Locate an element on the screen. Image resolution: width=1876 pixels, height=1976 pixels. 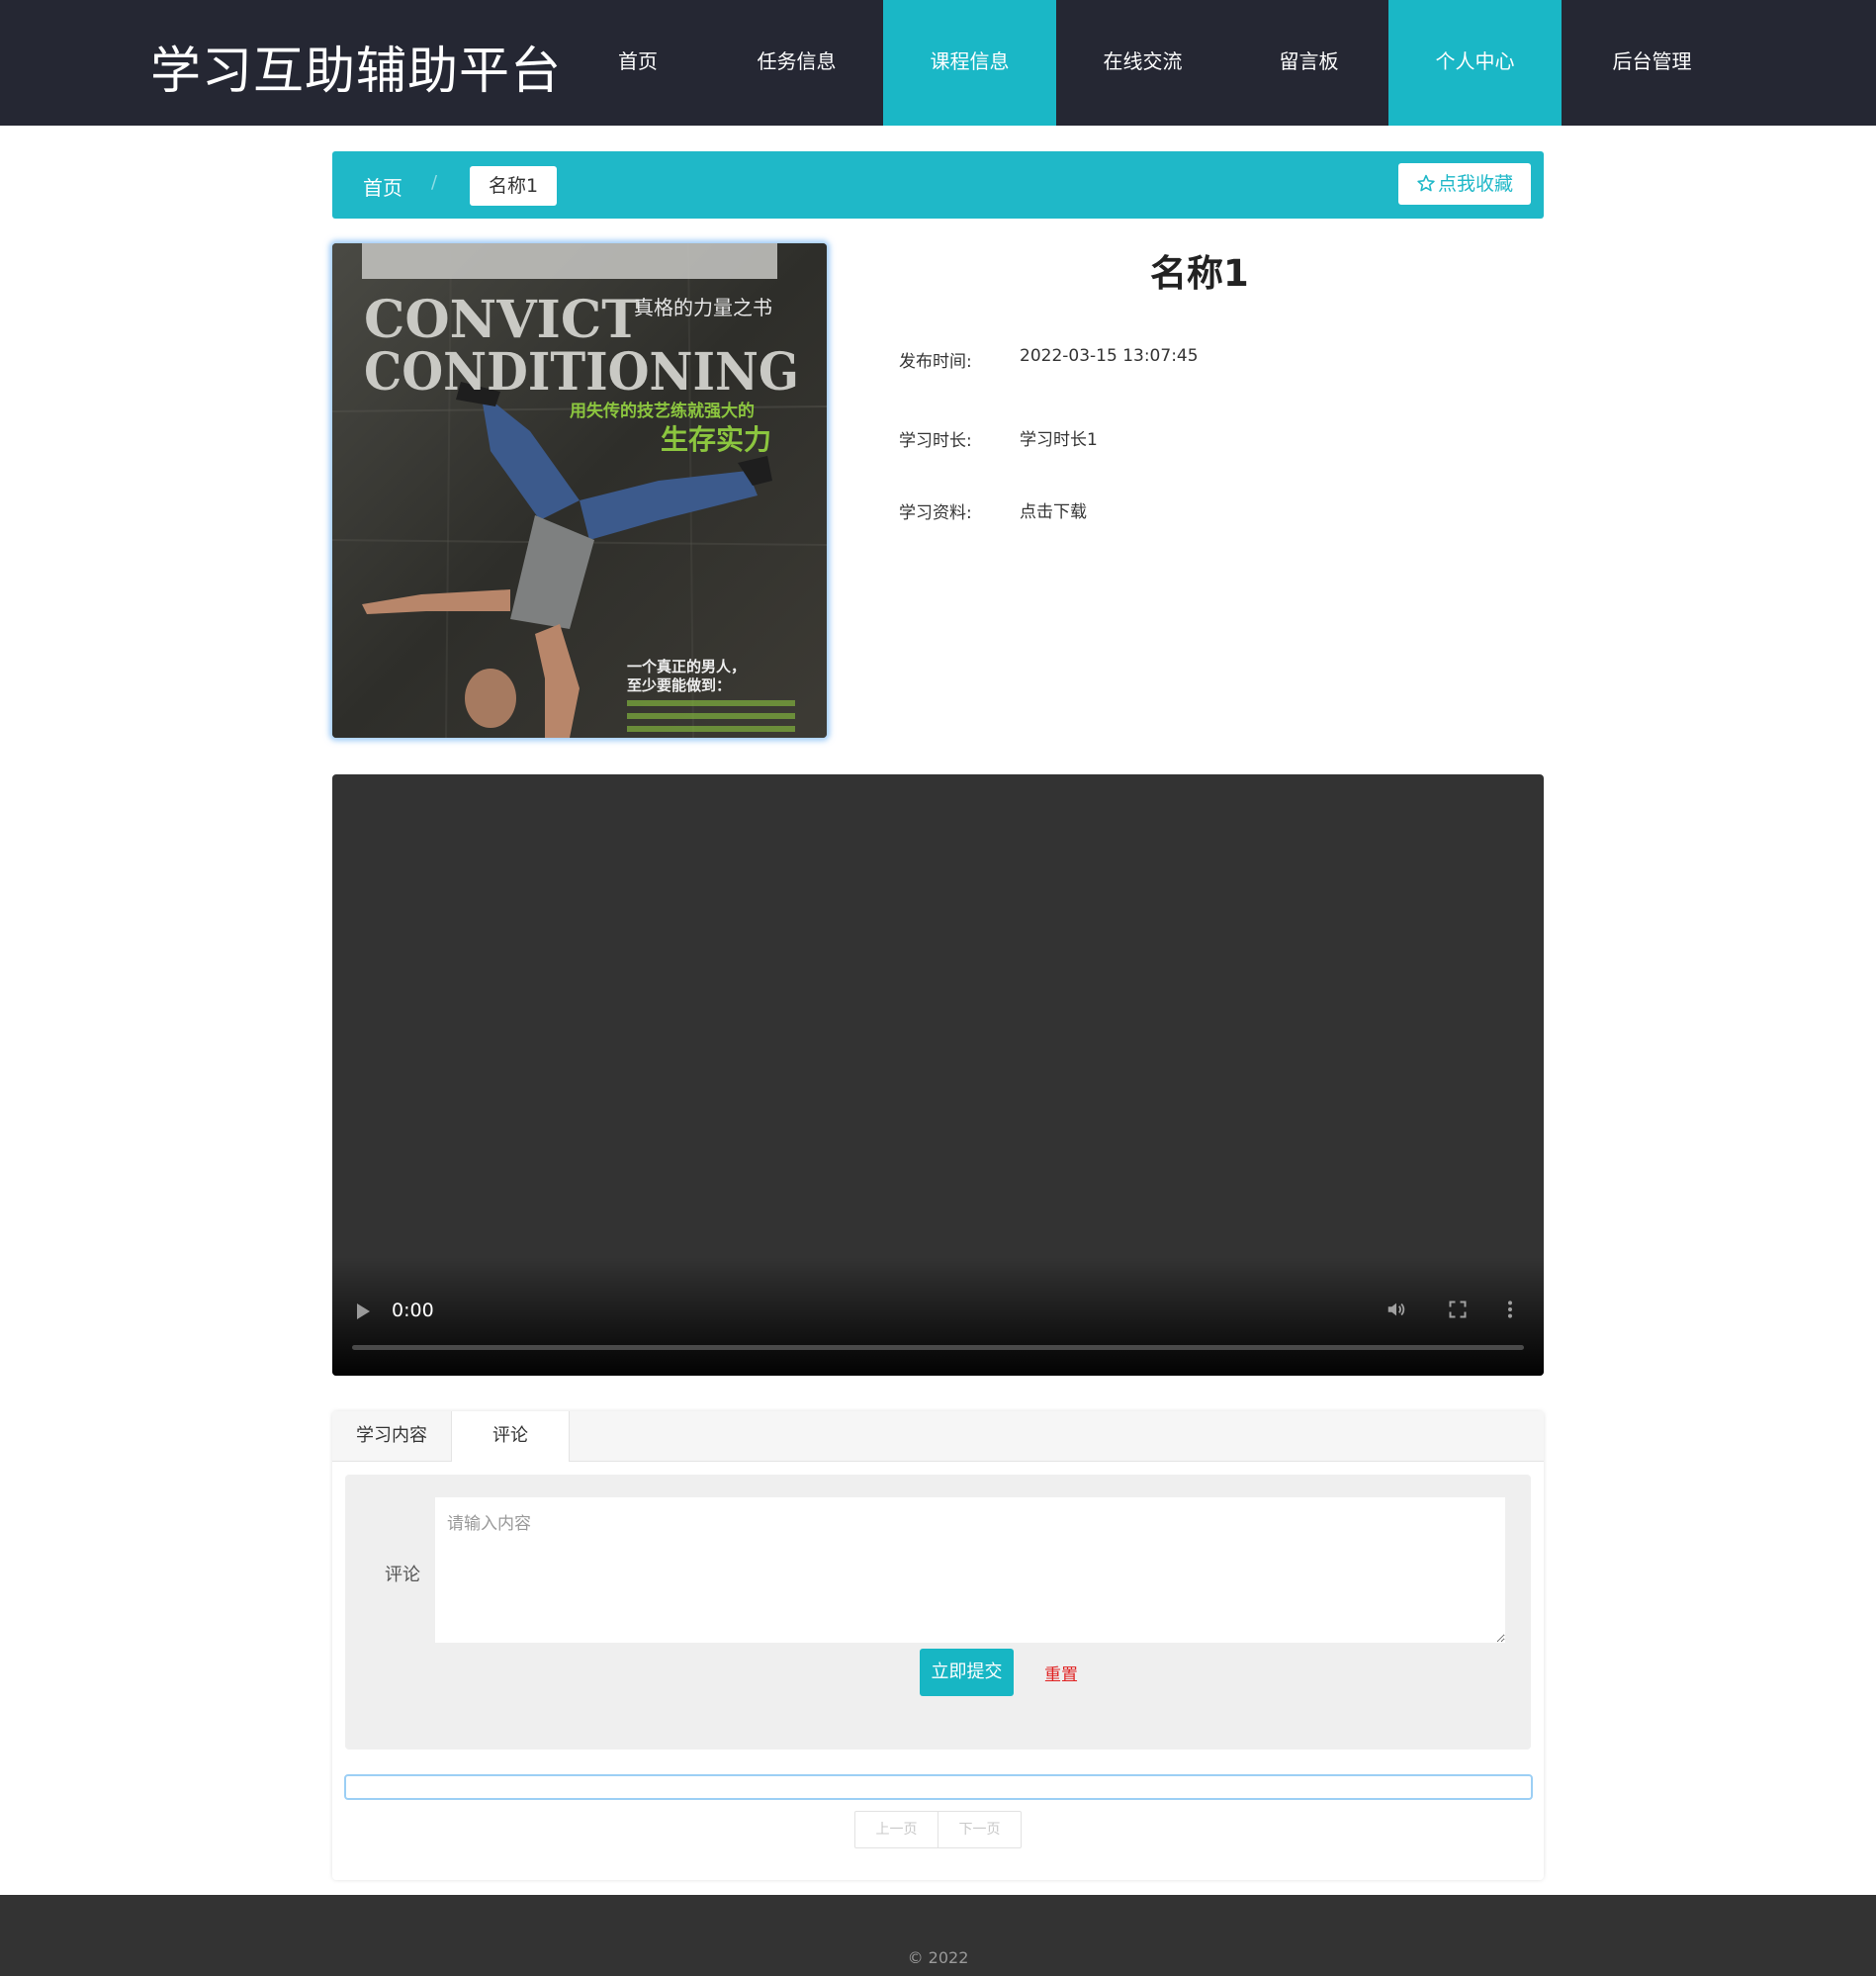
site-footer: © 2022 is located at coordinates (938, 1936).